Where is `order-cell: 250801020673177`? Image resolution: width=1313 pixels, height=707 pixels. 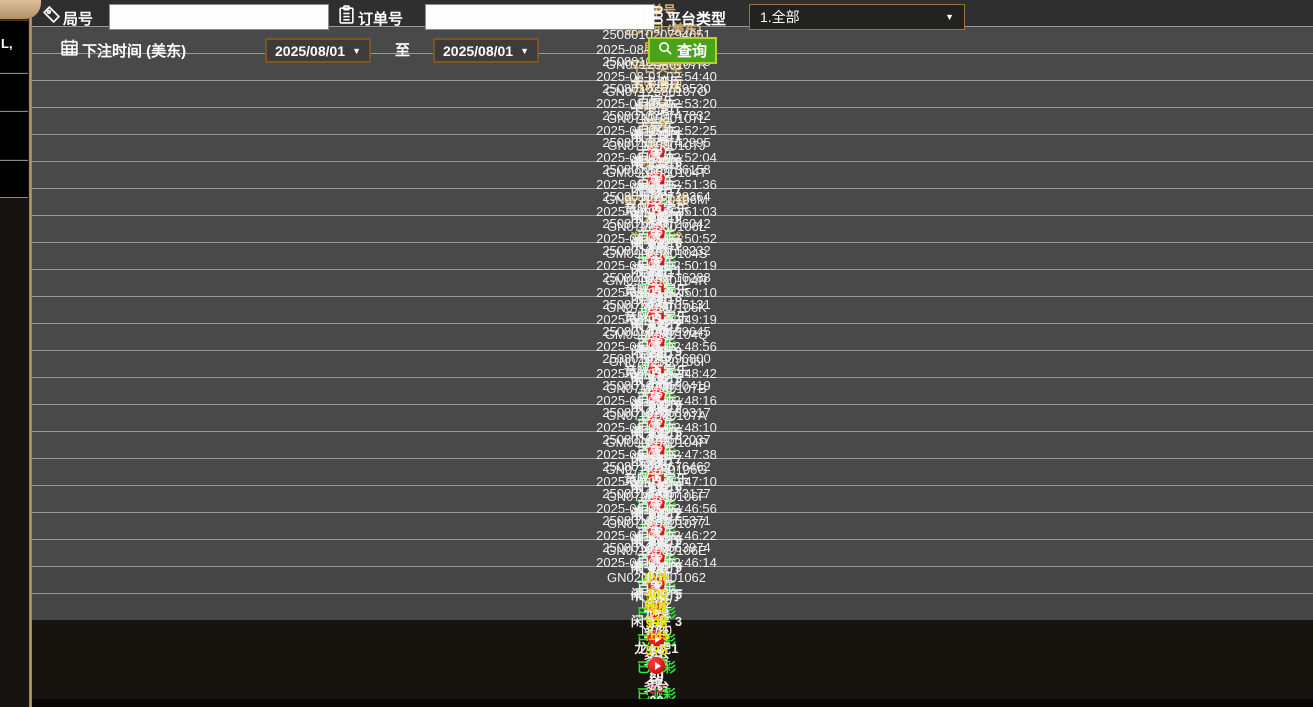 order-cell: 250801020673177 is located at coordinates (656, 493).